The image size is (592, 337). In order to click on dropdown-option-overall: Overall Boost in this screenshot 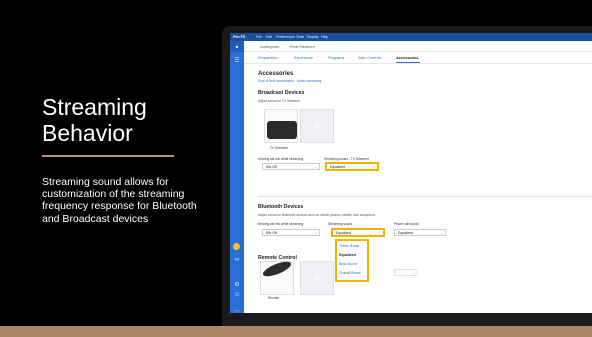, I will do `click(350, 273)`.